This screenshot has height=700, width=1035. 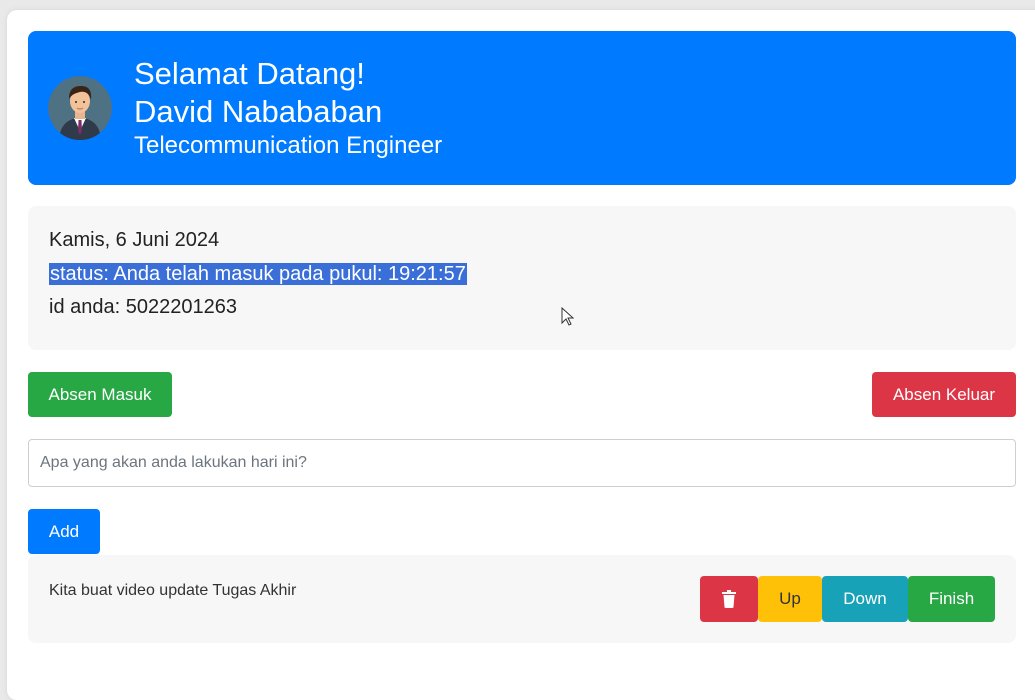 I want to click on trash-icon, so click(x=729, y=599).